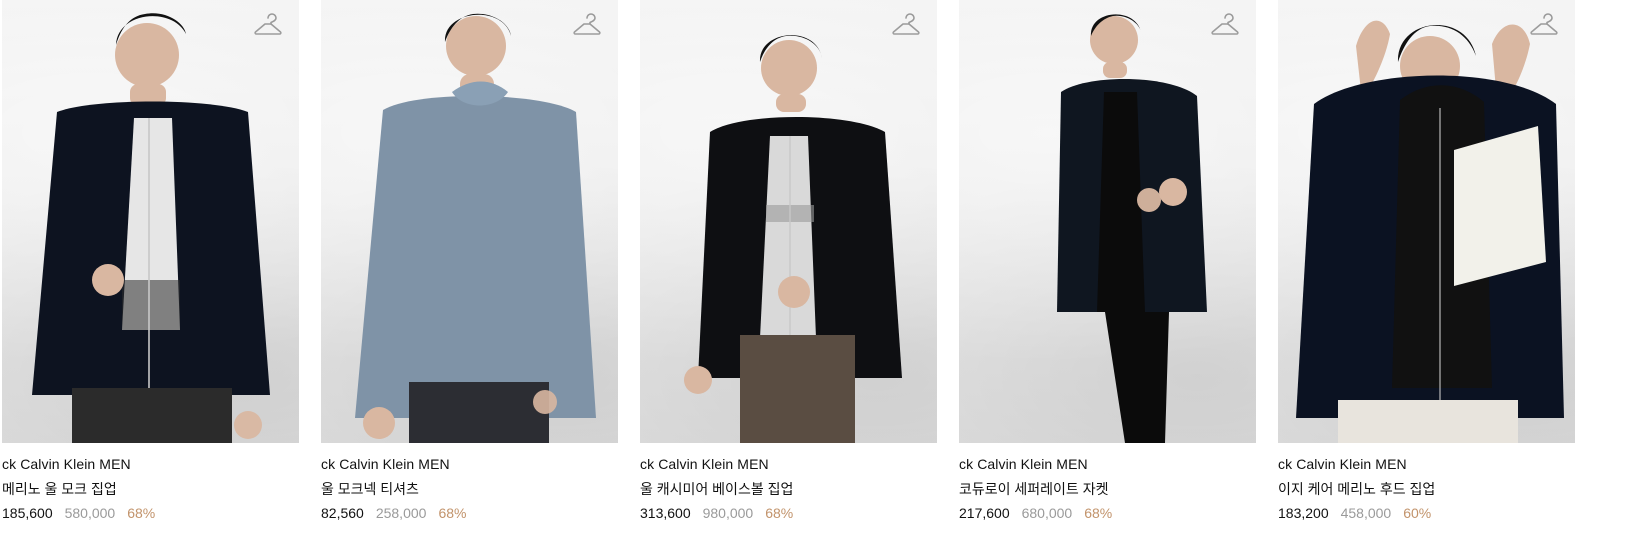 This screenshot has width=1644, height=546. What do you see at coordinates (1303, 513) in the screenshot?
I see `sale-price: 183,200` at bounding box center [1303, 513].